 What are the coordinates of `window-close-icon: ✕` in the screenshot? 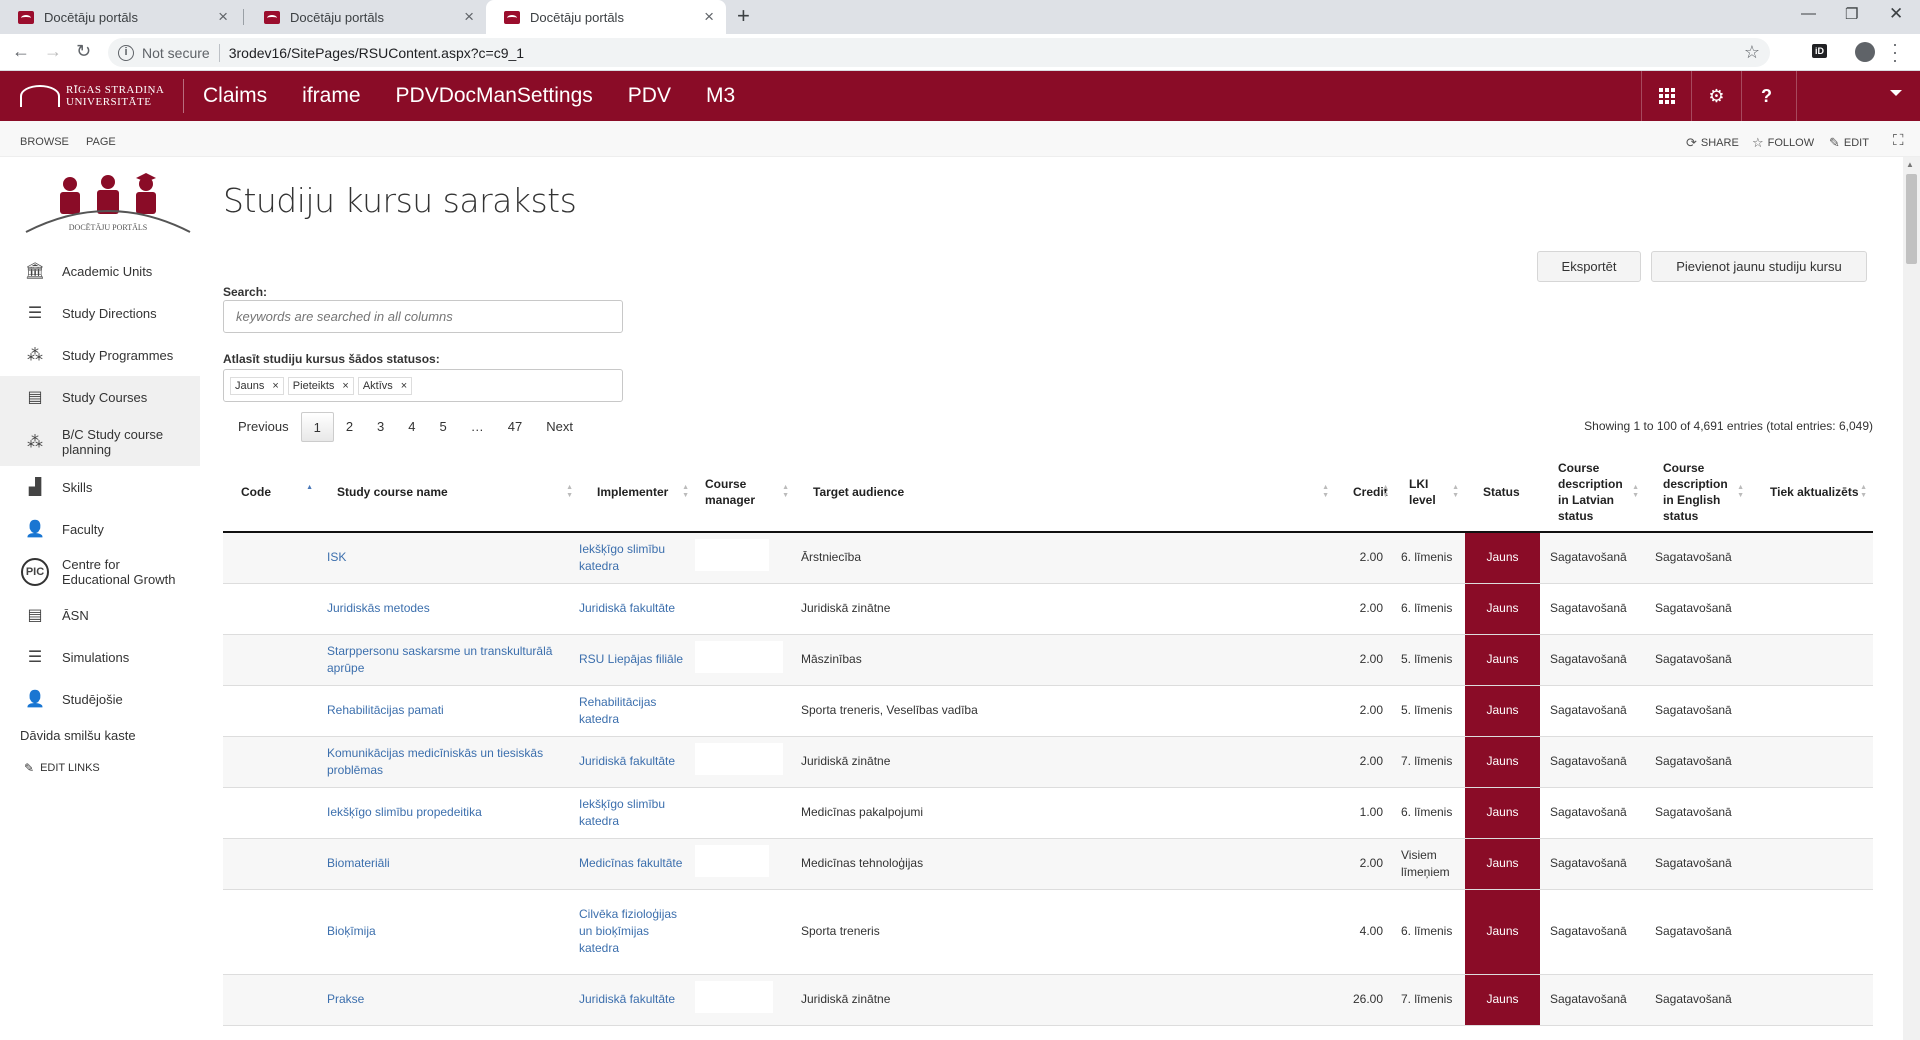 It's located at (1896, 14).